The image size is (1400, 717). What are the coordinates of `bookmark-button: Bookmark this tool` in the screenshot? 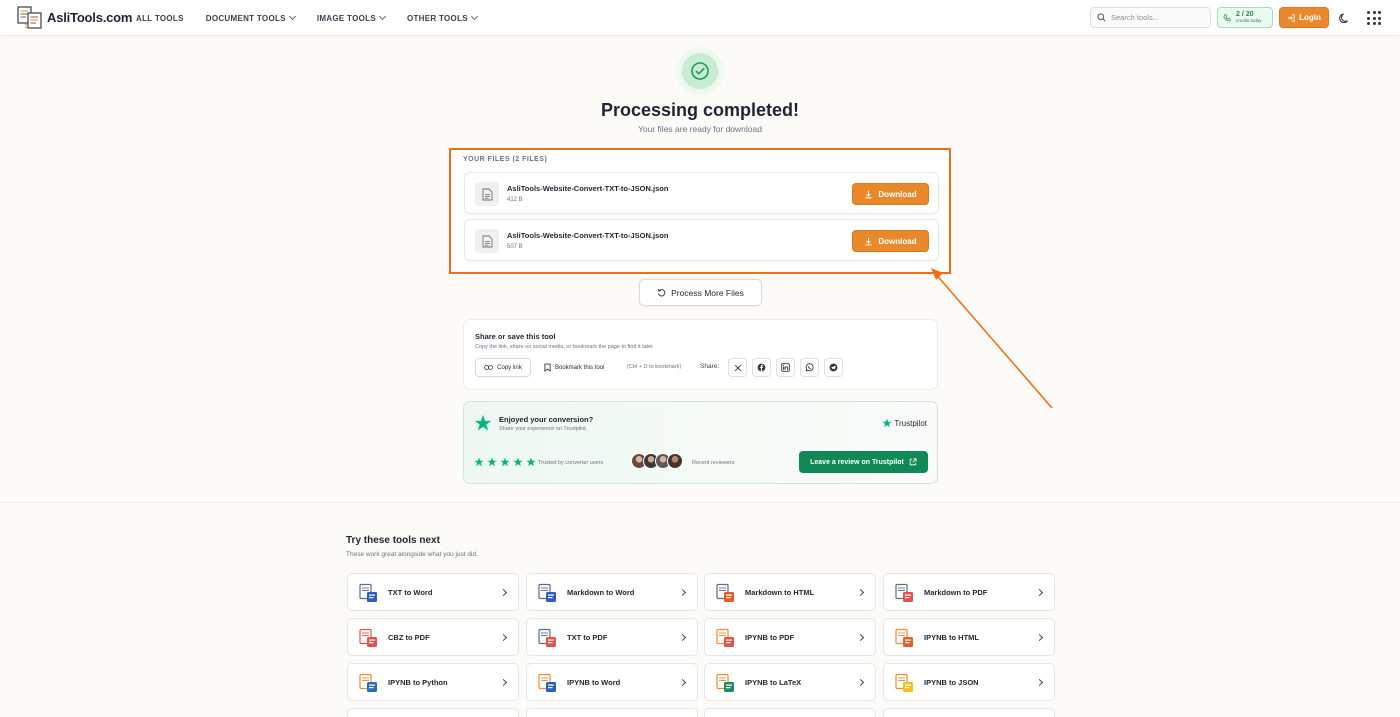 It's located at (574, 367).